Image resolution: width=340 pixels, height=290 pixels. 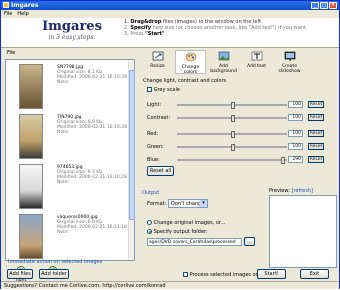 I want to click on menu-file: File, so click(x=8, y=14).